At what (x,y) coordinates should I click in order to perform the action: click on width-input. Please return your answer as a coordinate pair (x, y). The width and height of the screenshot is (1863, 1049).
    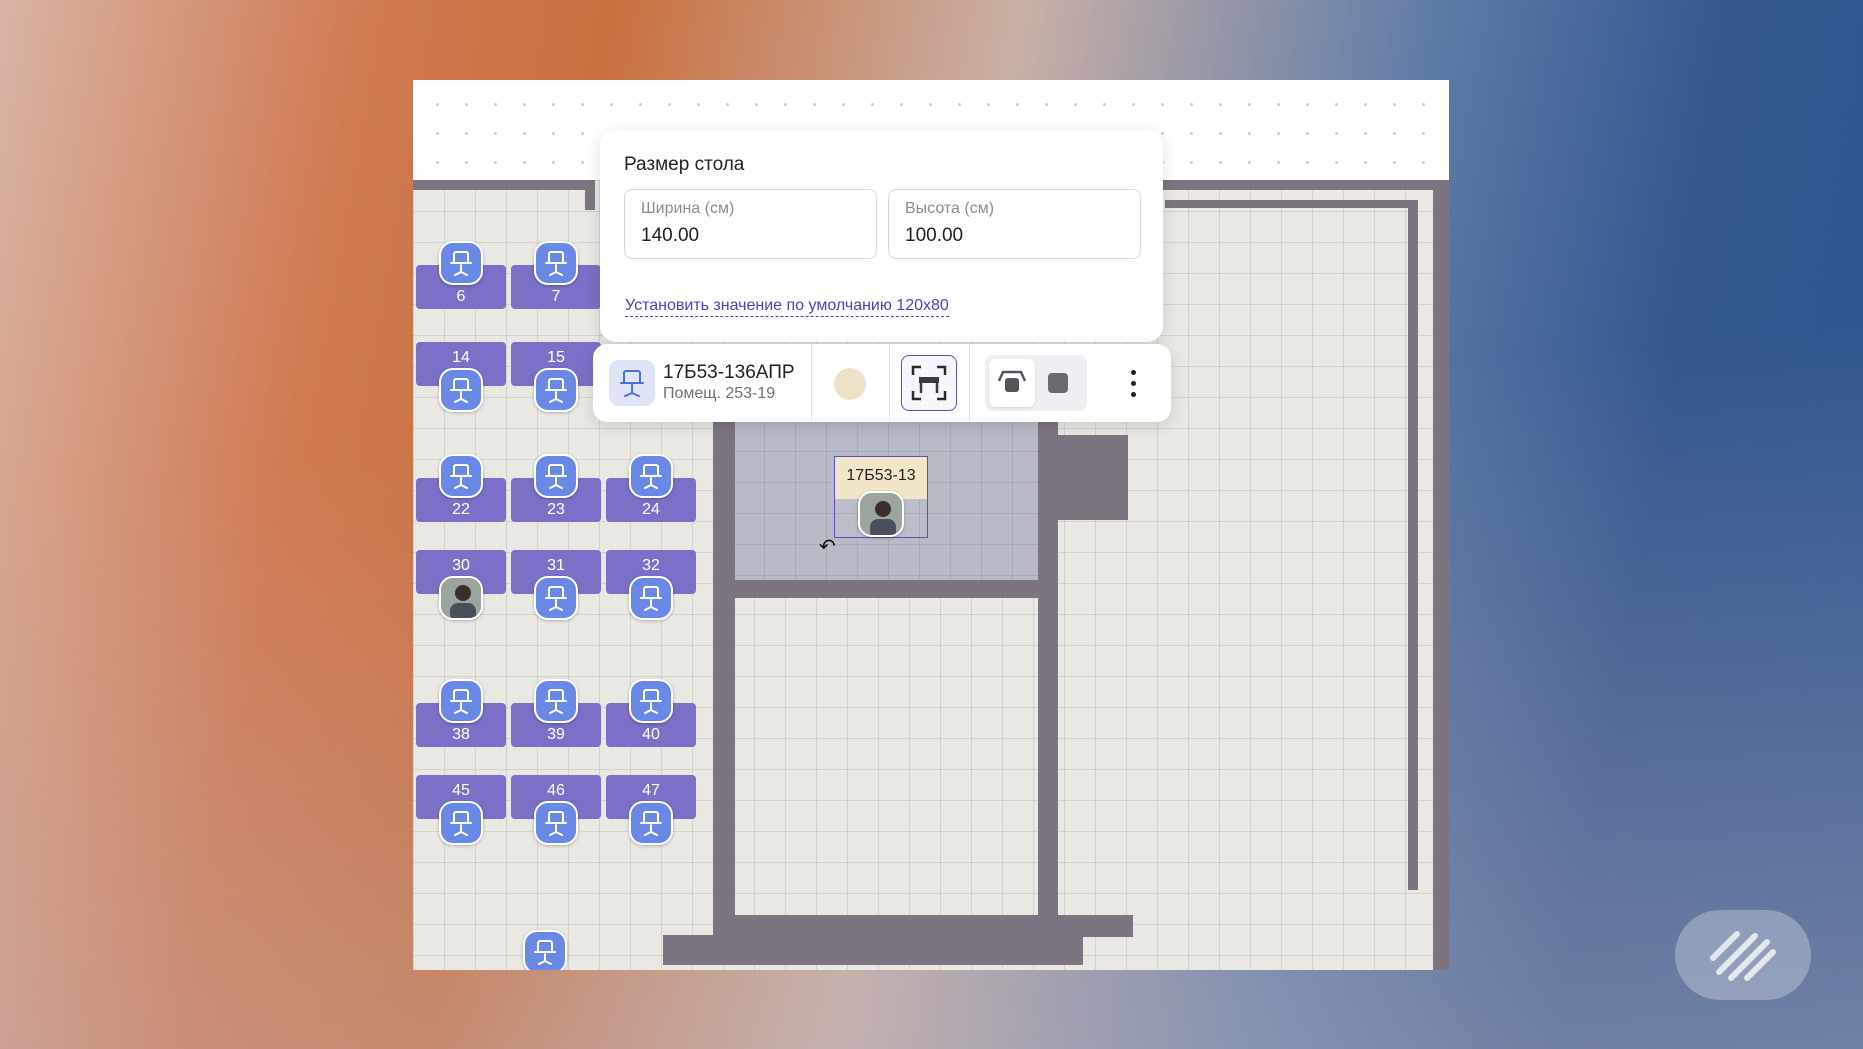
    Looking at the image, I should click on (746, 236).